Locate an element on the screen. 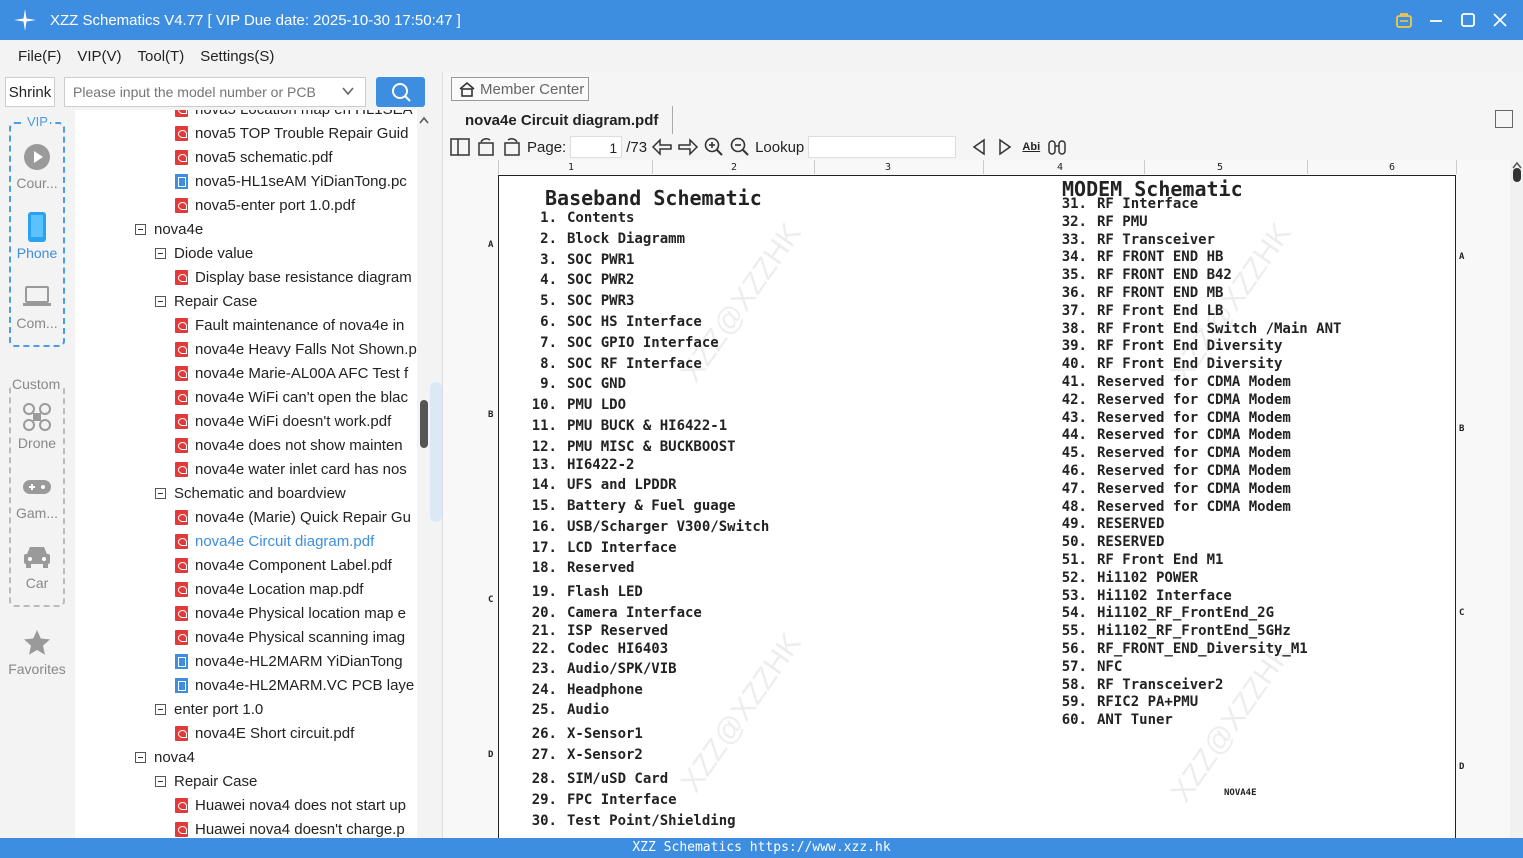 The width and height of the screenshot is (1523, 858). tree-file: nova4e Marie-AL00A AFC Test f is located at coordinates (296, 373).